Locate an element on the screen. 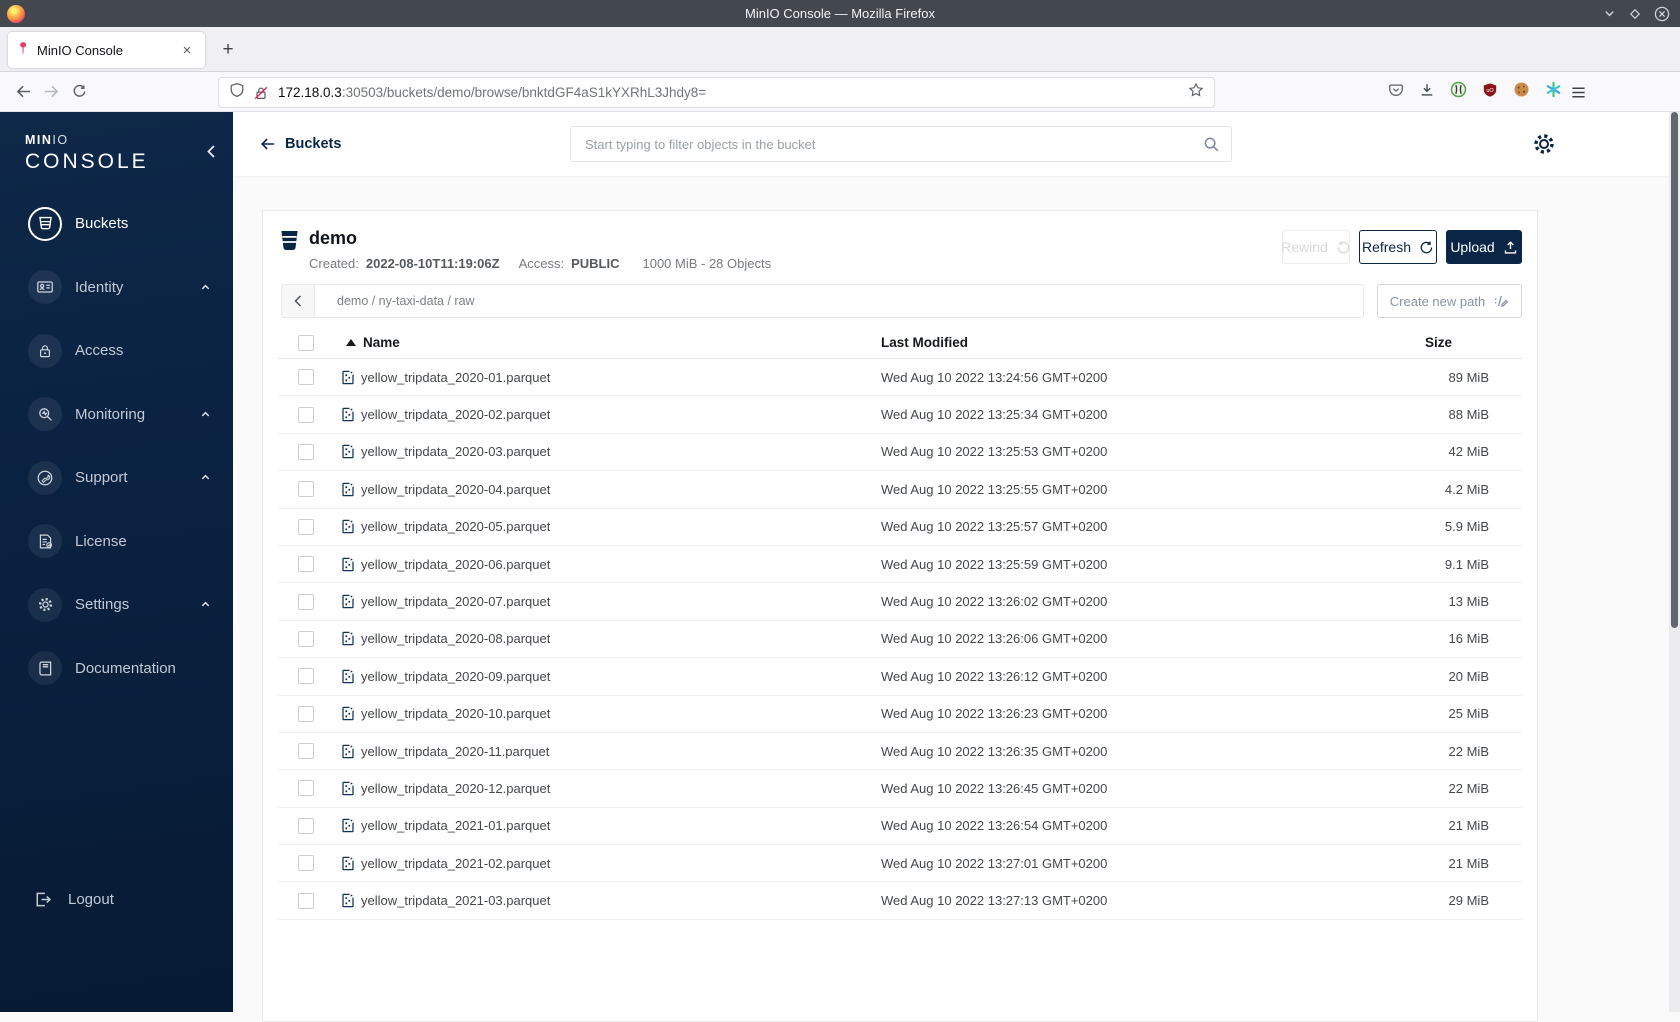 Image resolution: width=1680 pixels, height=1022 pixels. sidebar-item-logout: Logout is located at coordinates (116, 899).